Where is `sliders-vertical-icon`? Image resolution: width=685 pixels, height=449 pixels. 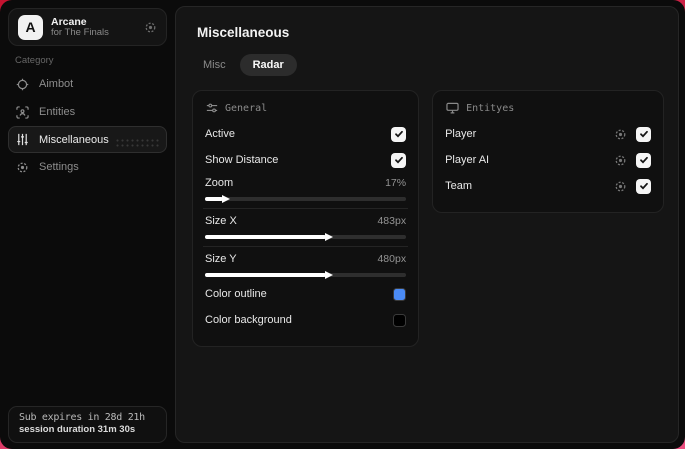 sliders-vertical-icon is located at coordinates (22, 139).